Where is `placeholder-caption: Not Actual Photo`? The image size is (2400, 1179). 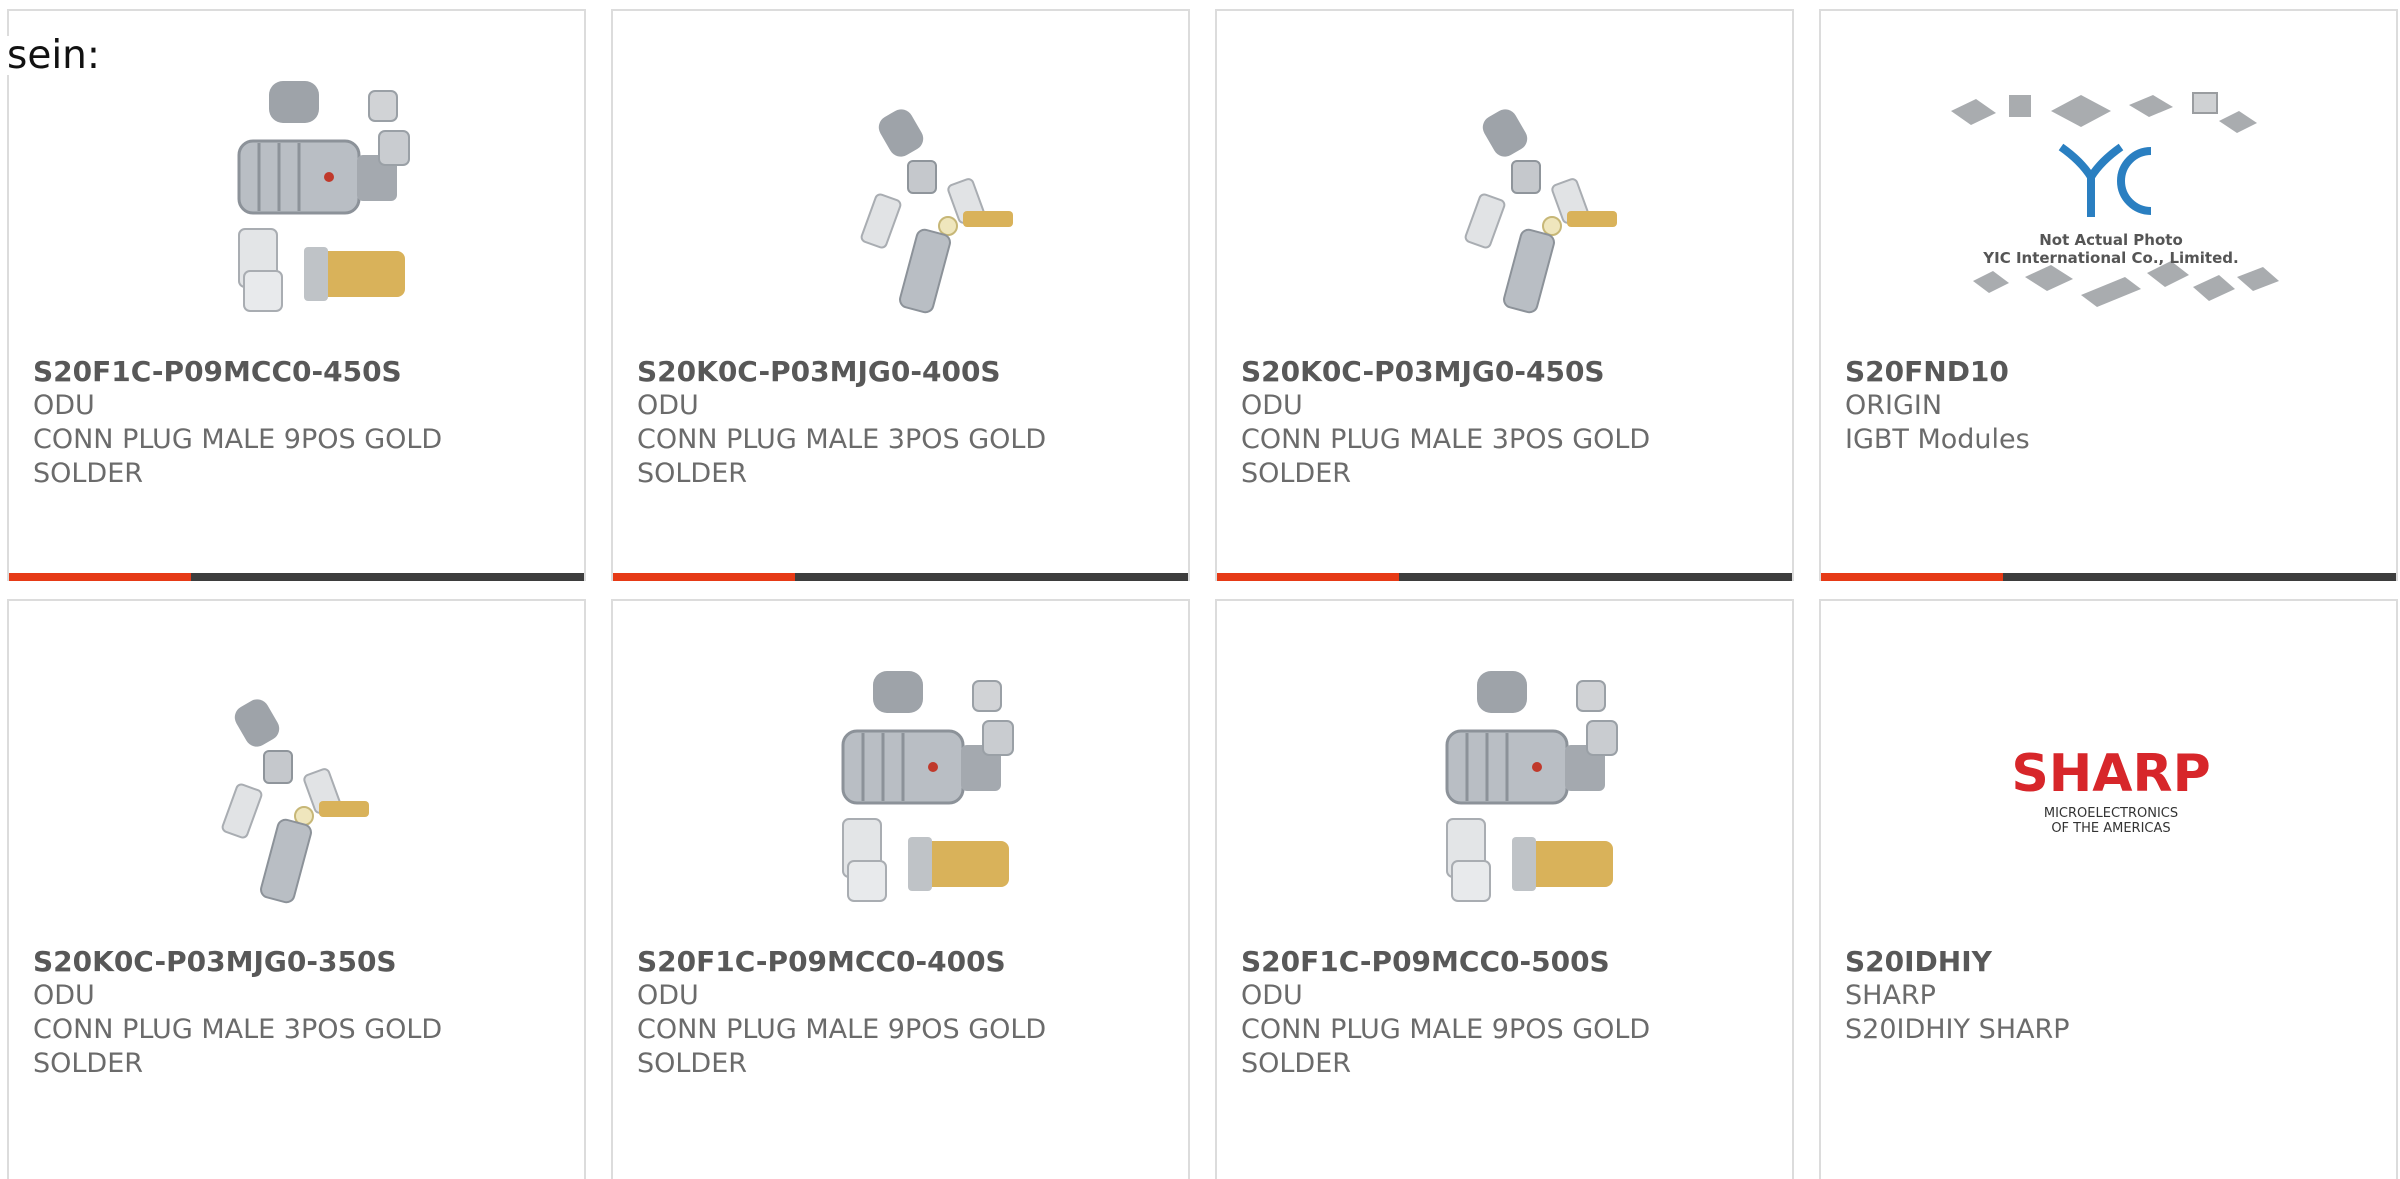 placeholder-caption: Not Actual Photo is located at coordinates (2111, 240).